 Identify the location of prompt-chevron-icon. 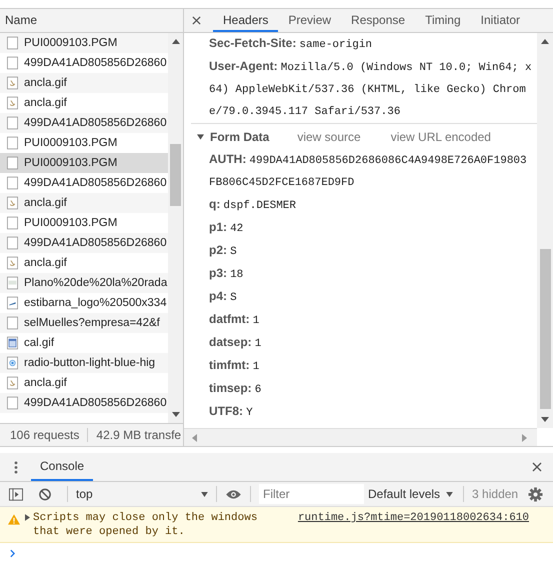
(12, 553).